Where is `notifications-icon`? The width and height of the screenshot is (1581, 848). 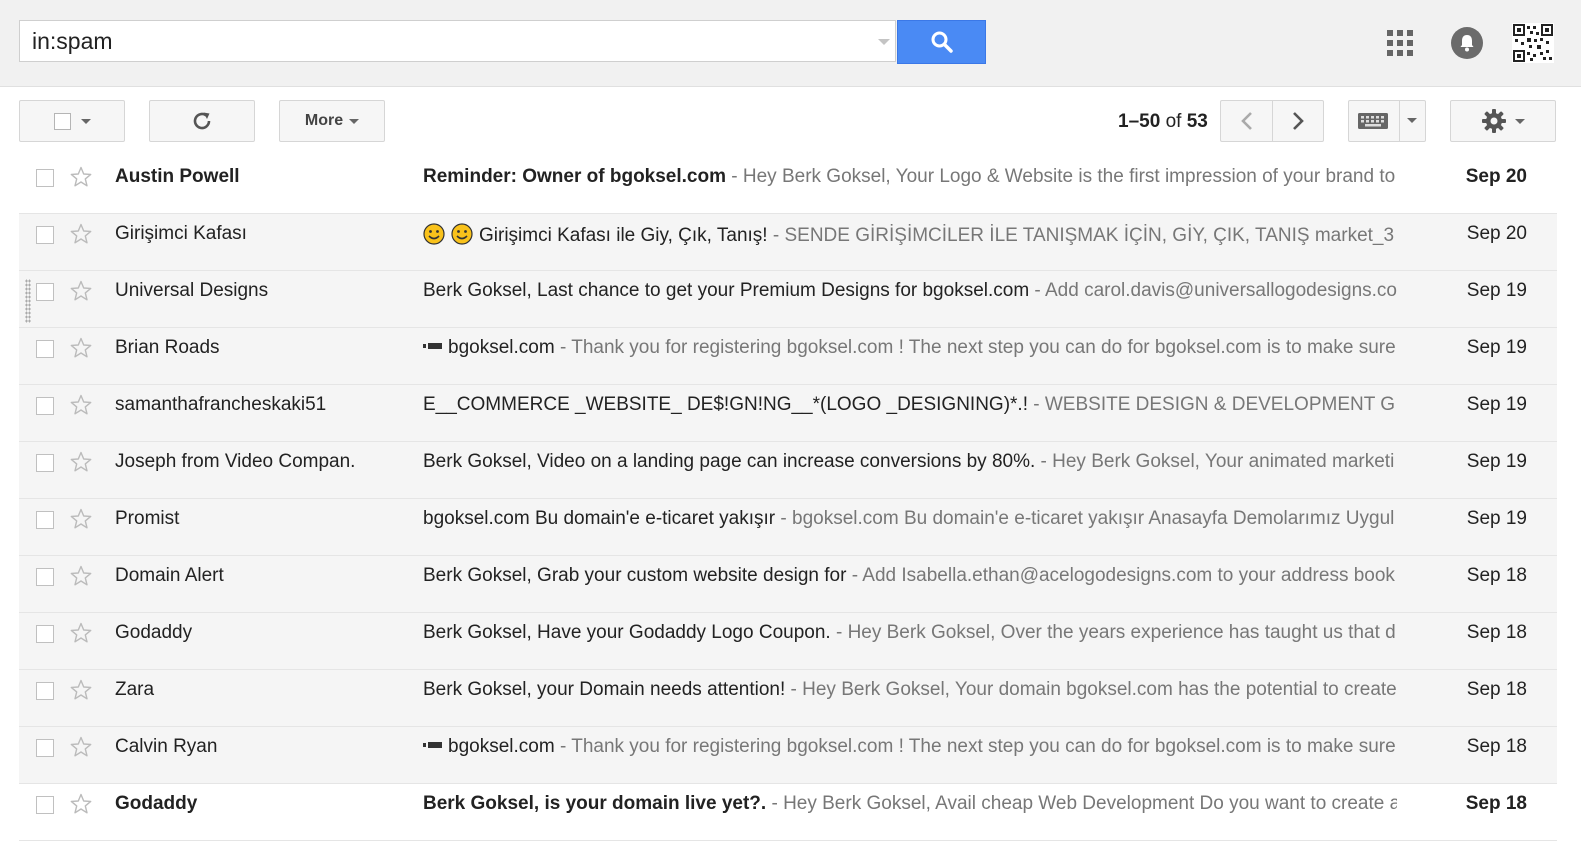
notifications-icon is located at coordinates (1467, 43).